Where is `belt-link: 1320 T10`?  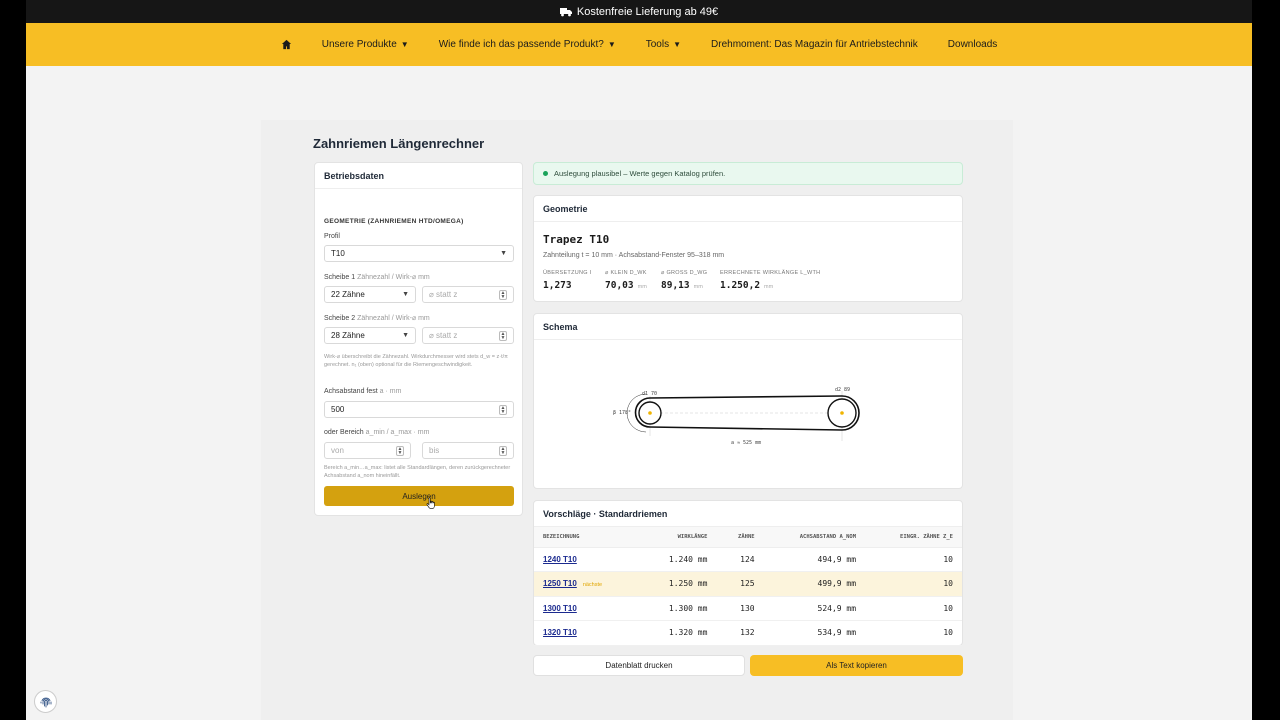
belt-link: 1320 T10 is located at coordinates (560, 632).